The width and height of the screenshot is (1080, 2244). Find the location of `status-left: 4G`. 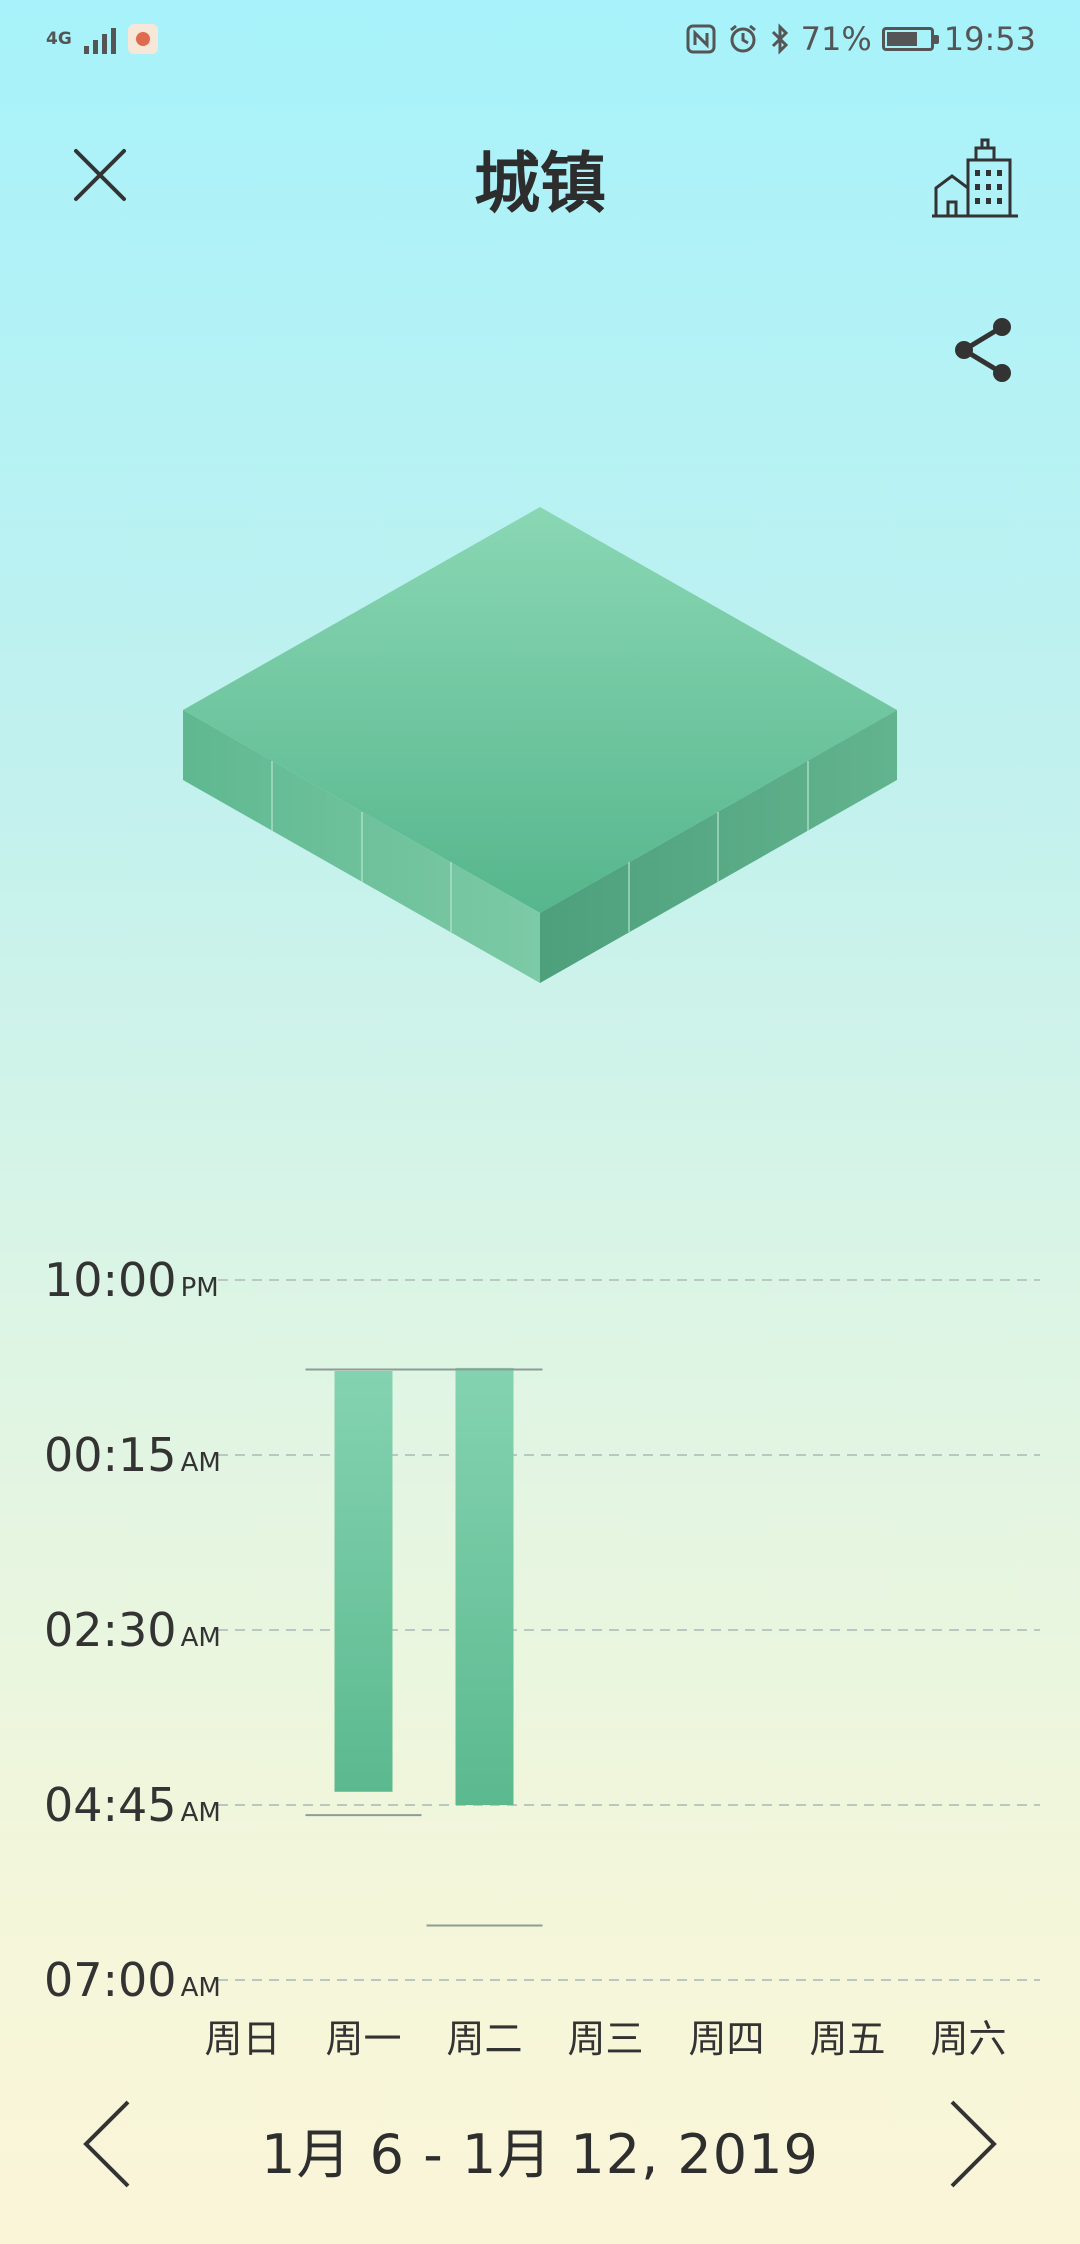

status-left: 4G is located at coordinates (102, 39).